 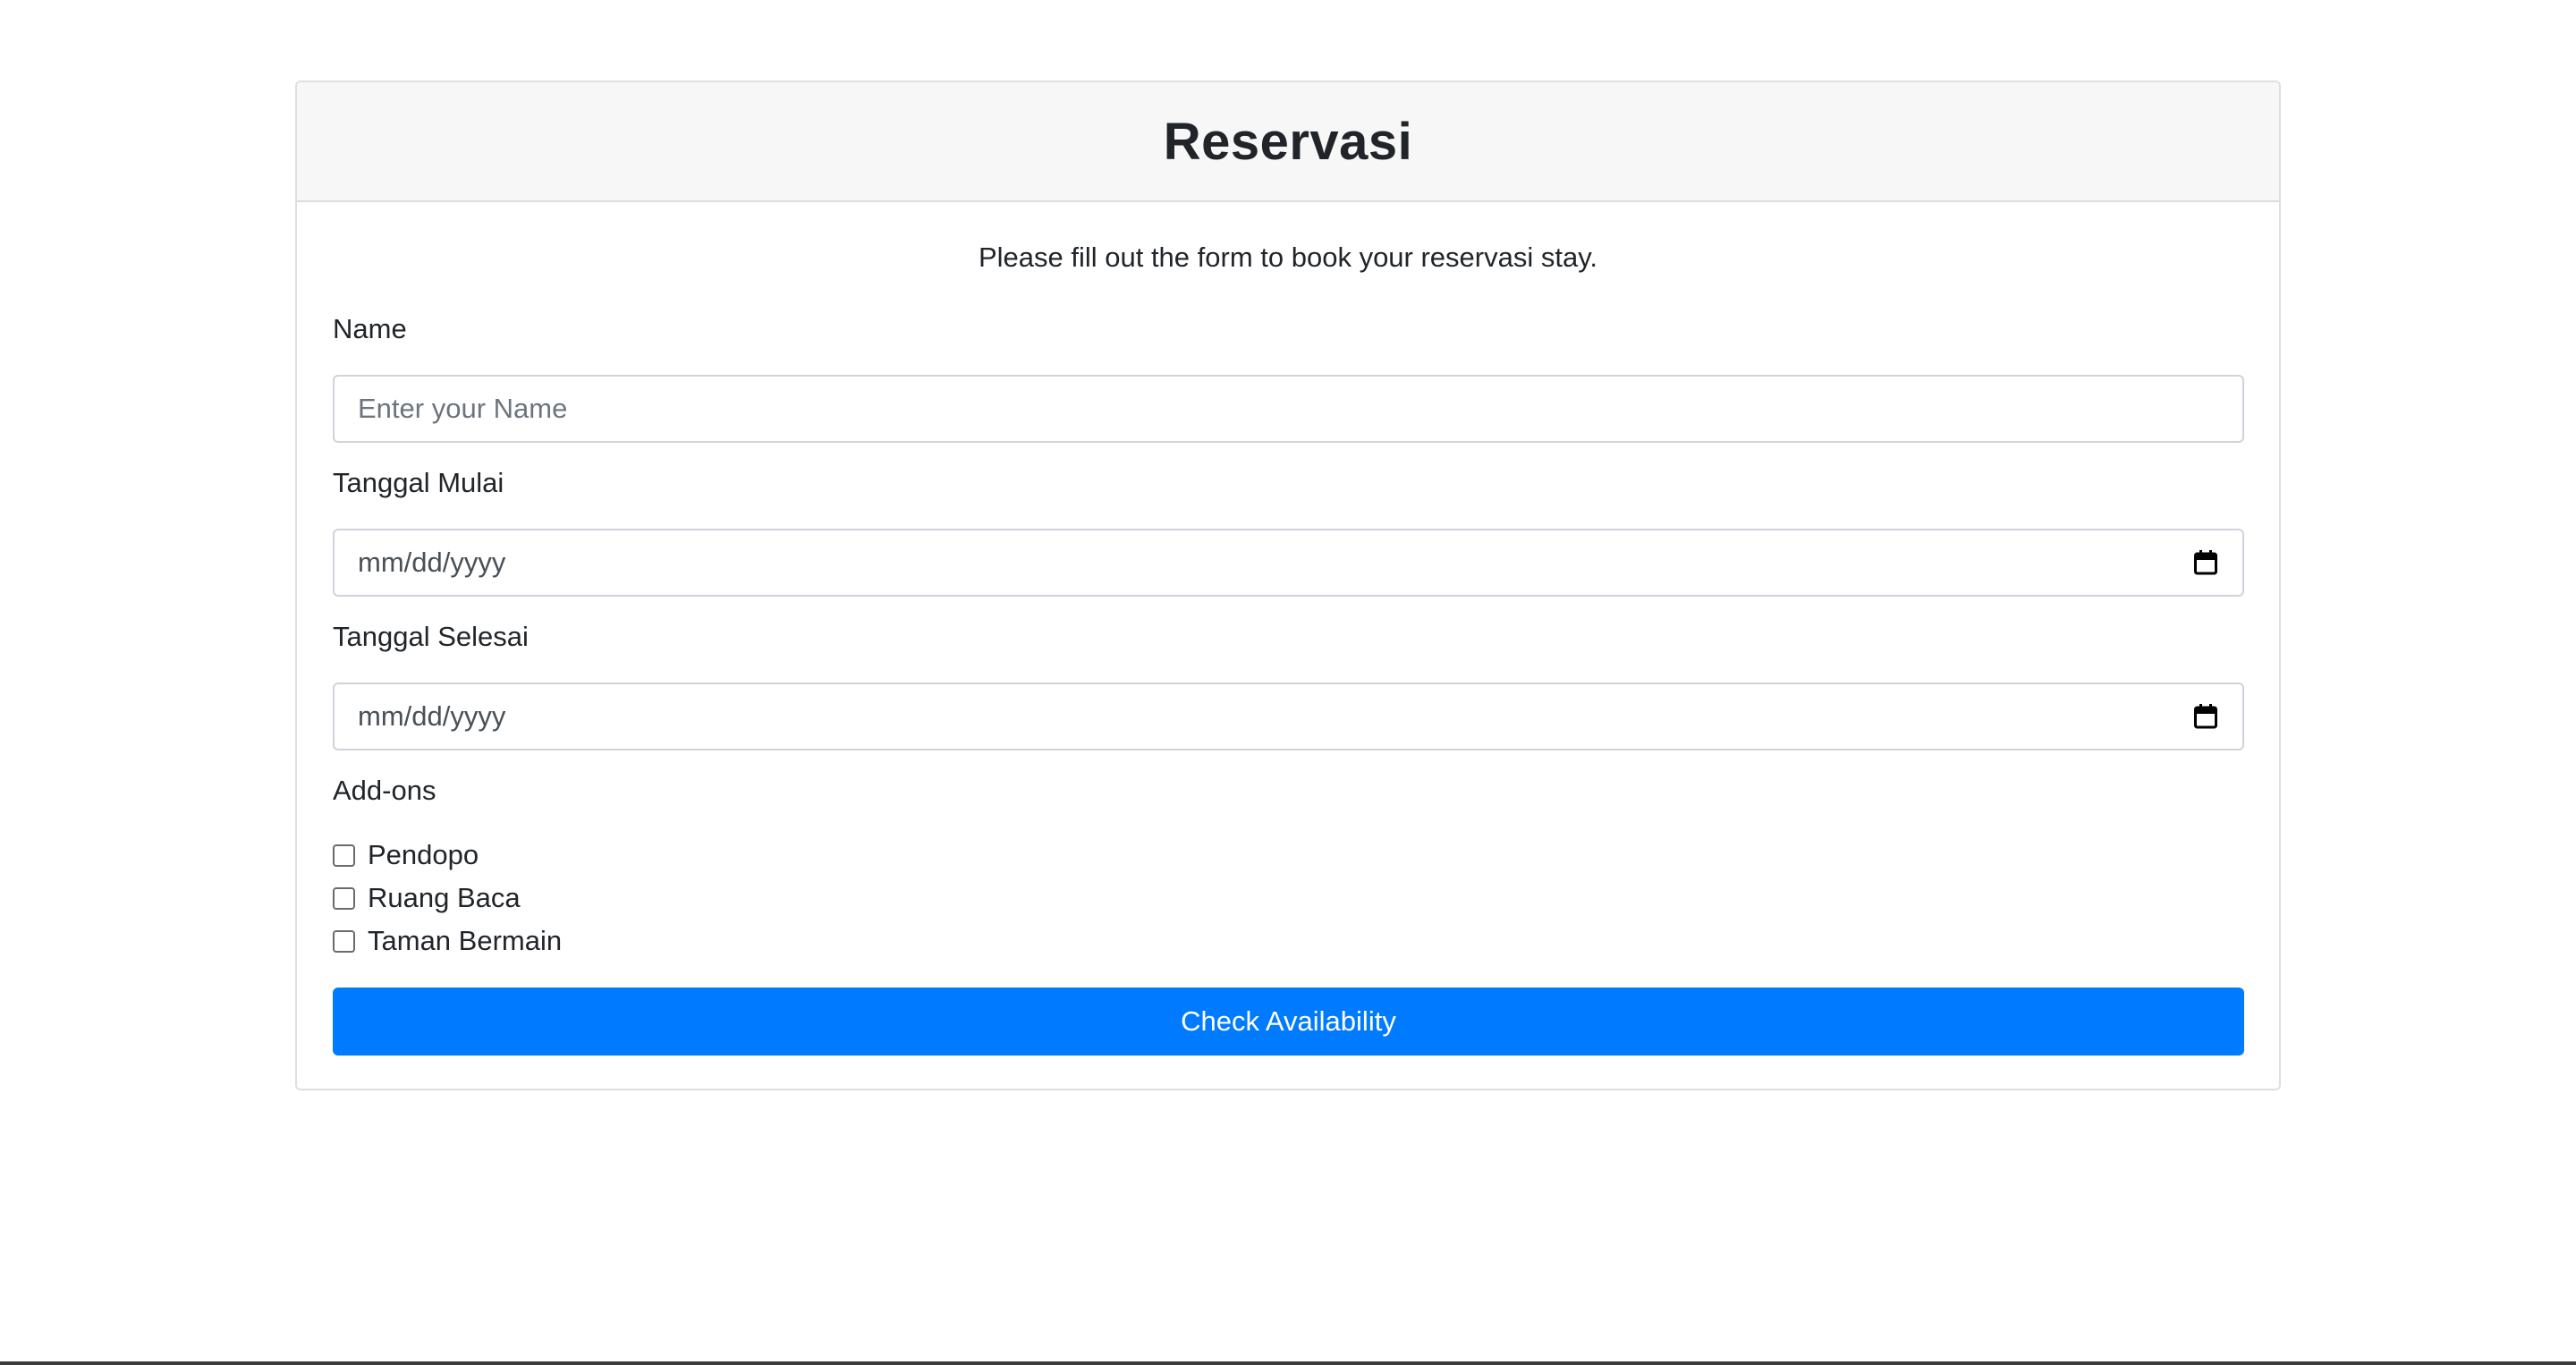 I want to click on addon-taman-bermain: Taman Bermain, so click(x=447, y=941).